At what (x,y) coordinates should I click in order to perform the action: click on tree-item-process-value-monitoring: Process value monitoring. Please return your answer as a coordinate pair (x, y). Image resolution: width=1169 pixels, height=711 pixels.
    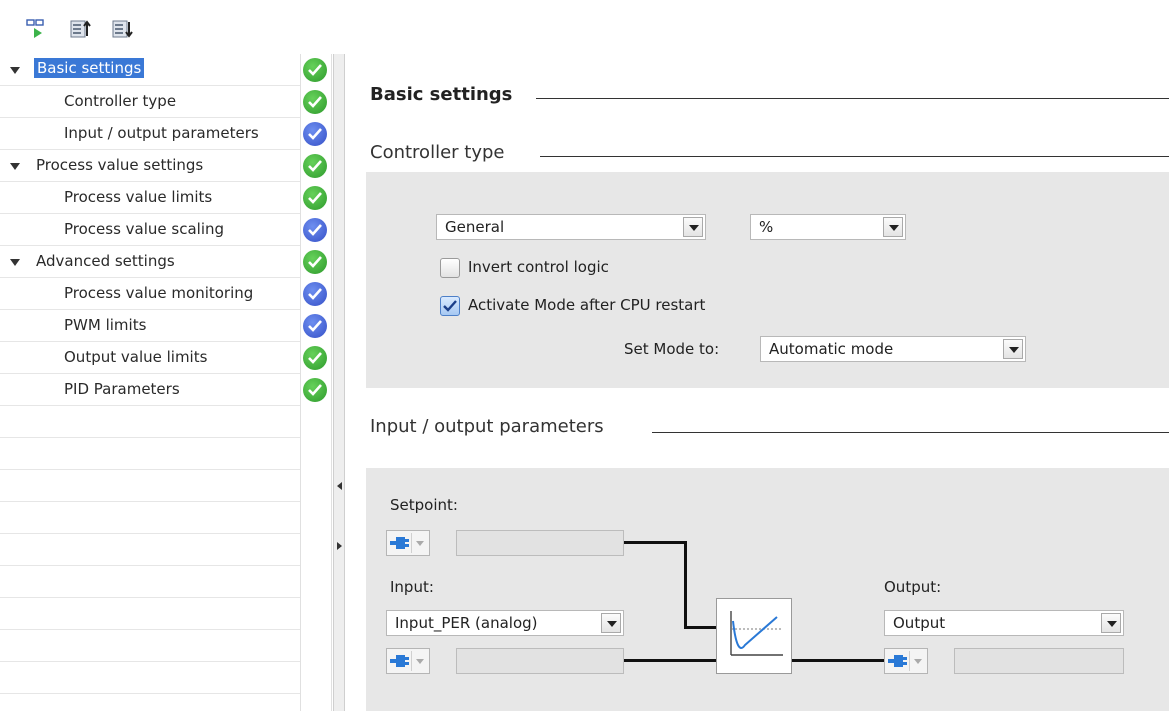
    Looking at the image, I should click on (150, 294).